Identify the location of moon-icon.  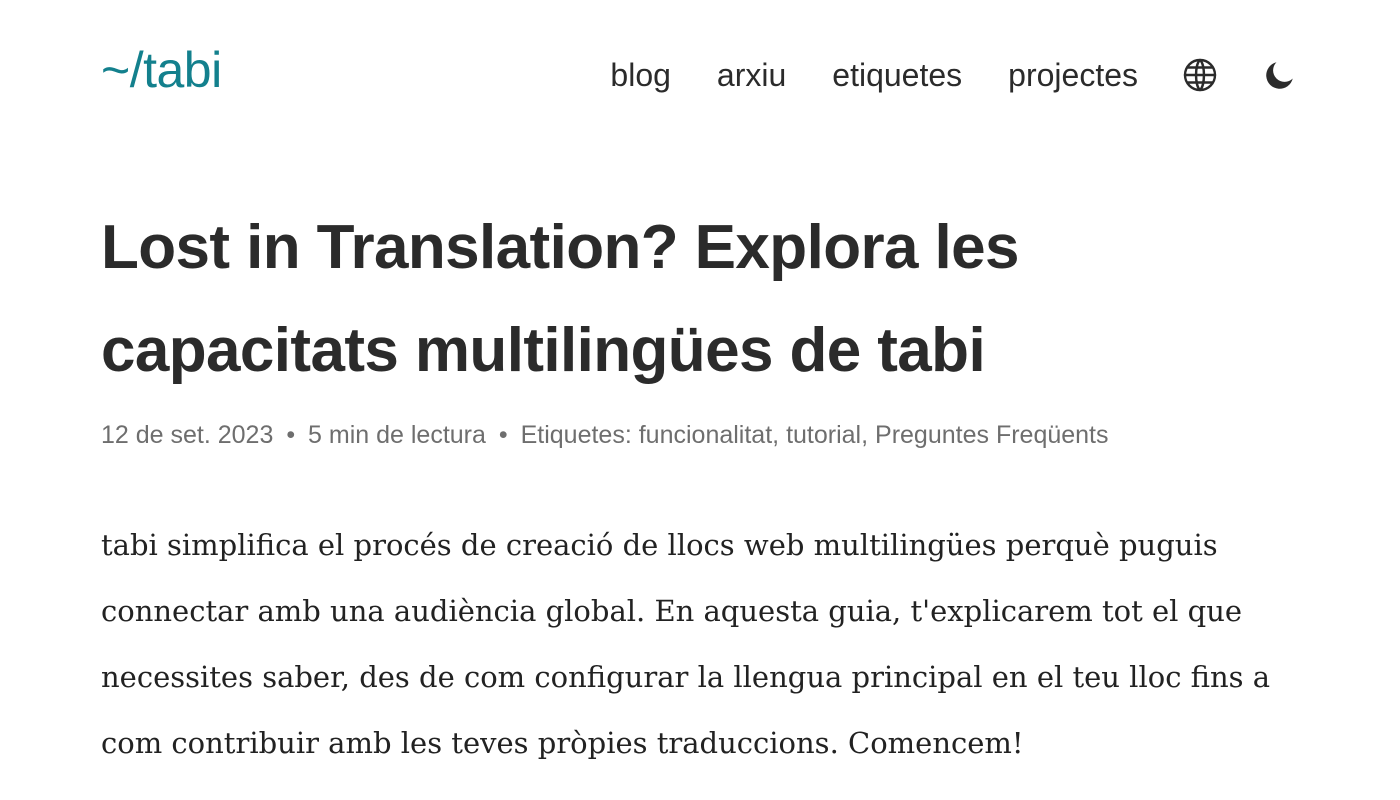
(1279, 75).